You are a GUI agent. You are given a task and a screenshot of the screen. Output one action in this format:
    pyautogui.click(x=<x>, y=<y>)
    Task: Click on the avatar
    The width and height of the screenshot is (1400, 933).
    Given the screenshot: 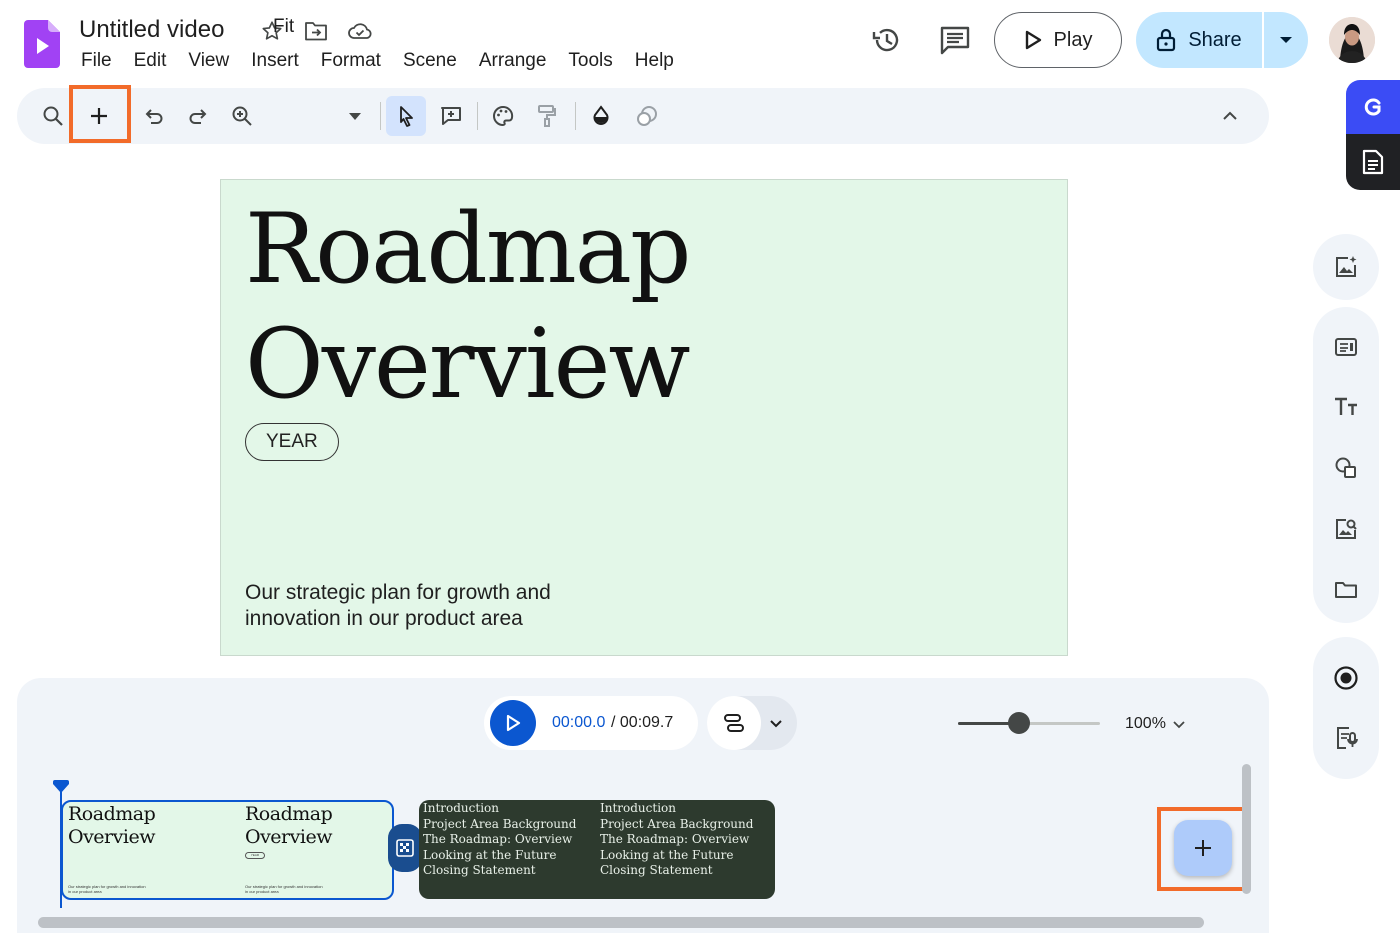 What is the action you would take?
    pyautogui.click(x=1352, y=40)
    